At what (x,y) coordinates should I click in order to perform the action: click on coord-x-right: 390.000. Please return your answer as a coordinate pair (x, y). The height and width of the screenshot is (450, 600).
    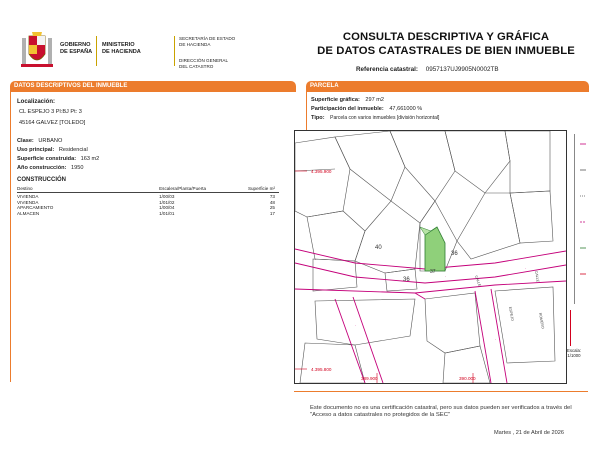
    Looking at the image, I should click on (467, 378).